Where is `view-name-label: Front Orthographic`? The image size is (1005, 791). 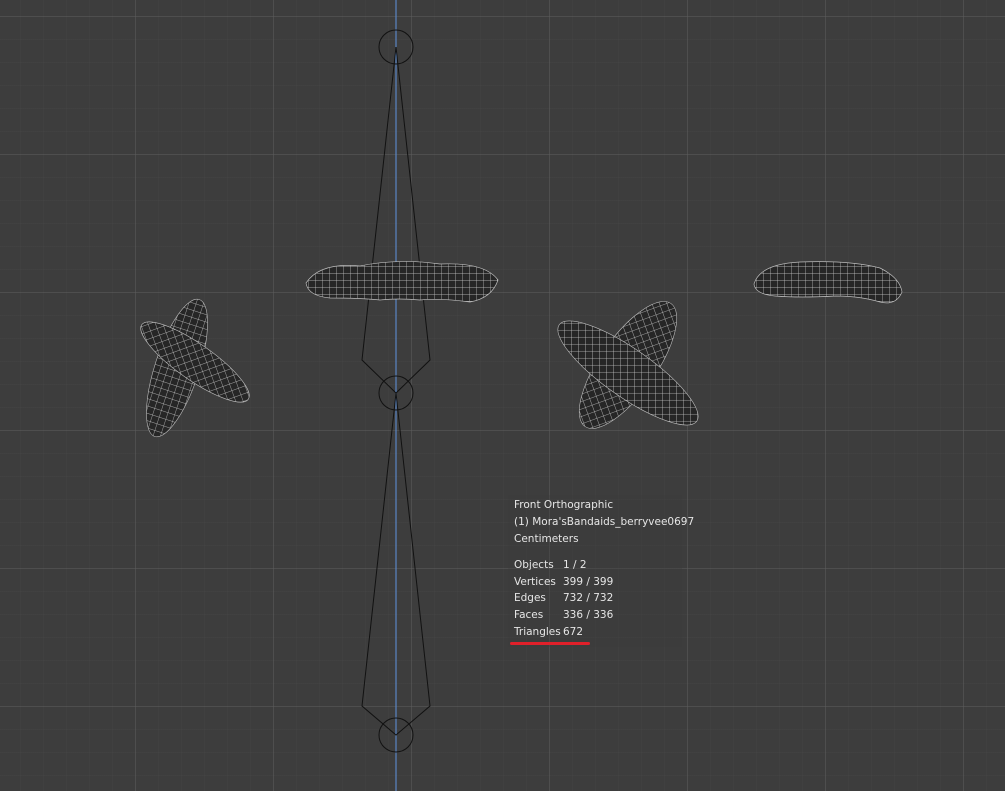
view-name-label: Front Orthographic is located at coordinates (564, 505).